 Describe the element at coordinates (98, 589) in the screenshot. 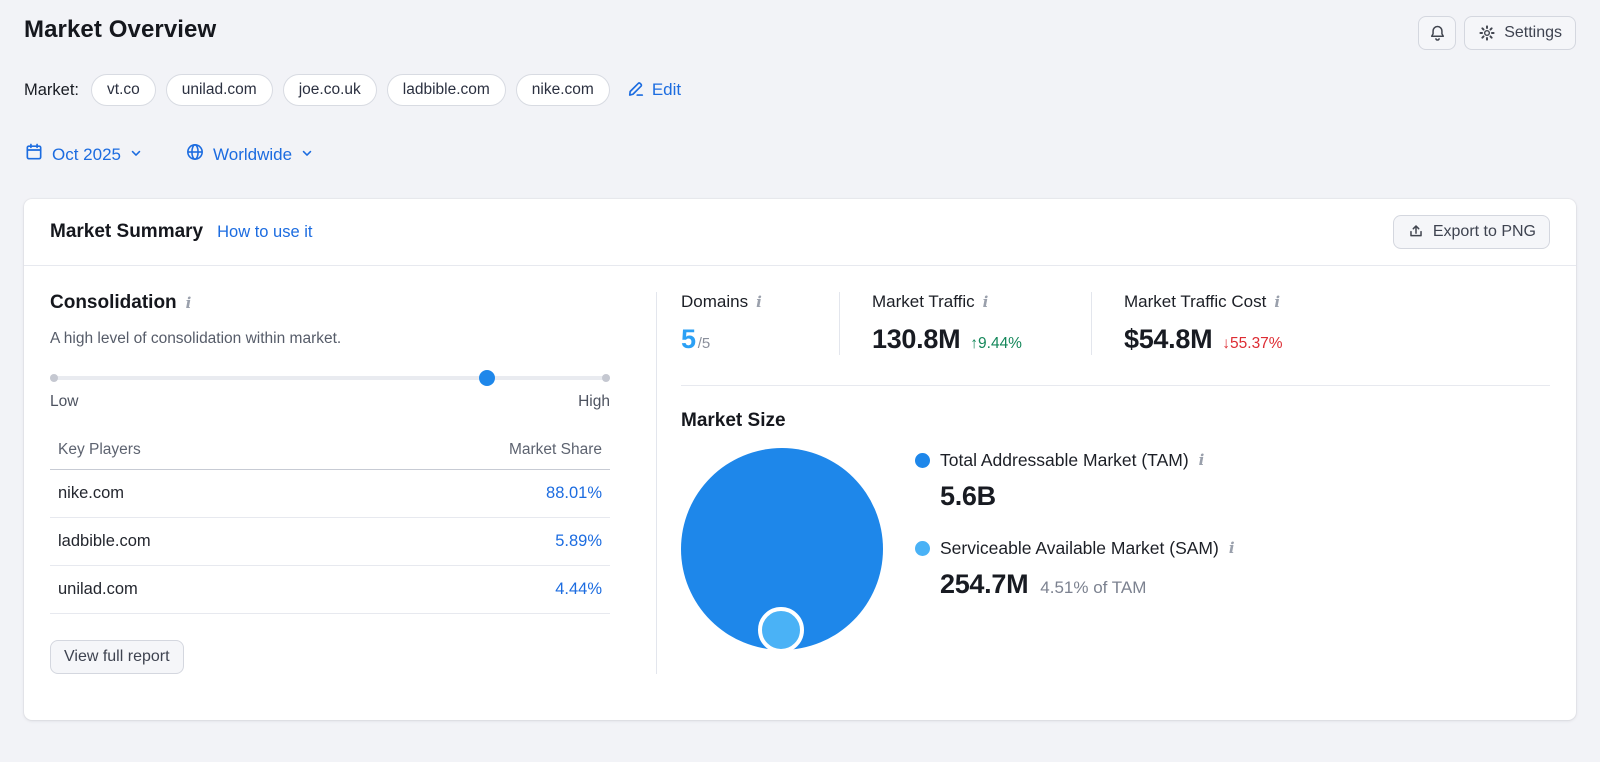

I see `key-player-domain: unilad.com` at that location.